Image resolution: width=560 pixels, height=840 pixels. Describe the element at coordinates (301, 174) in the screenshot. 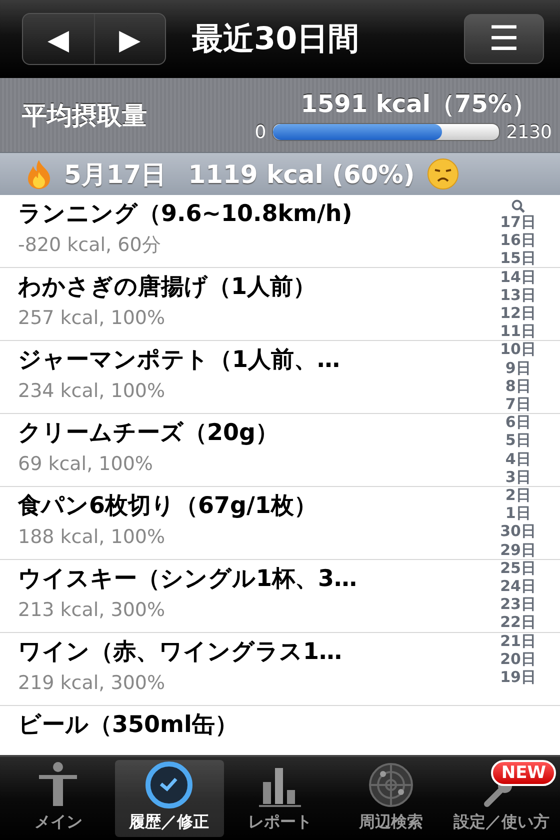

I see `day-total: 1119 kcal (60%)` at that location.